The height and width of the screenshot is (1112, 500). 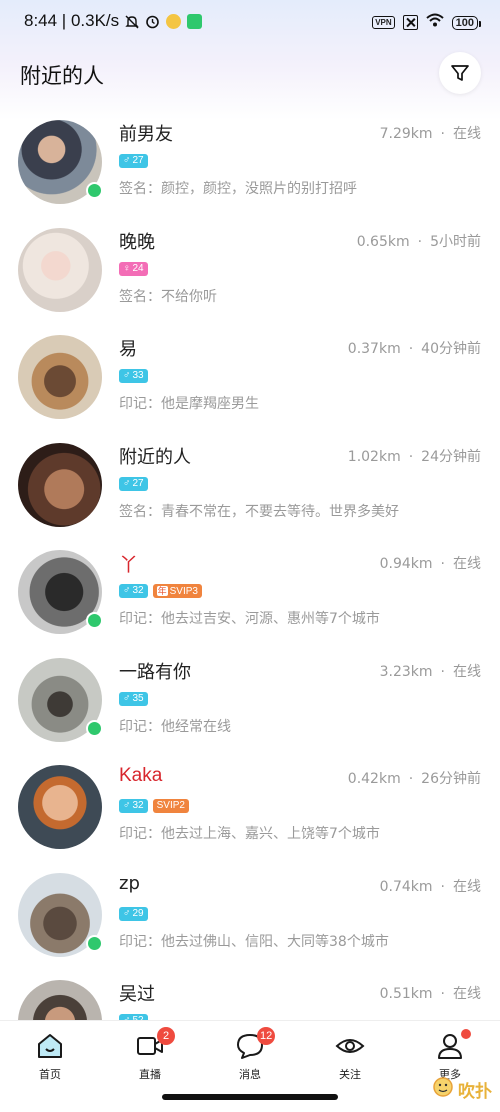 What do you see at coordinates (250, 1097) in the screenshot?
I see `home-indicator` at bounding box center [250, 1097].